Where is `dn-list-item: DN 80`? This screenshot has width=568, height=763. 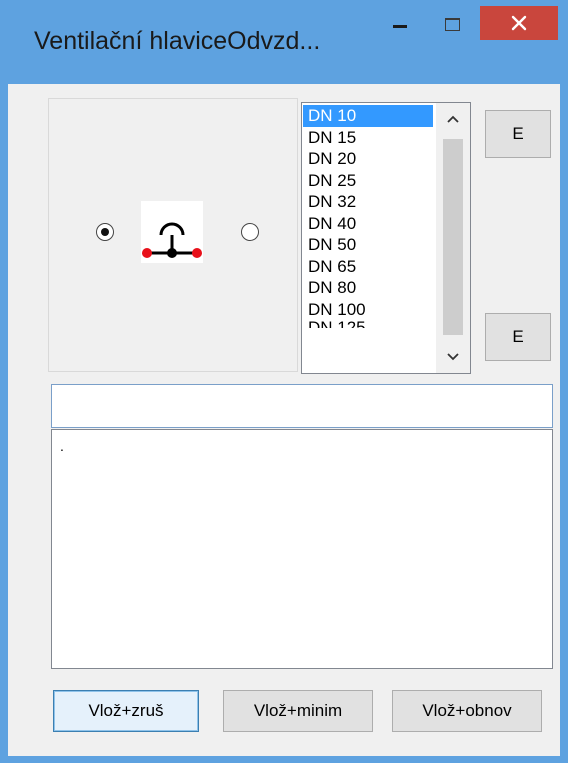
dn-list-item: DN 80 is located at coordinates (368, 288).